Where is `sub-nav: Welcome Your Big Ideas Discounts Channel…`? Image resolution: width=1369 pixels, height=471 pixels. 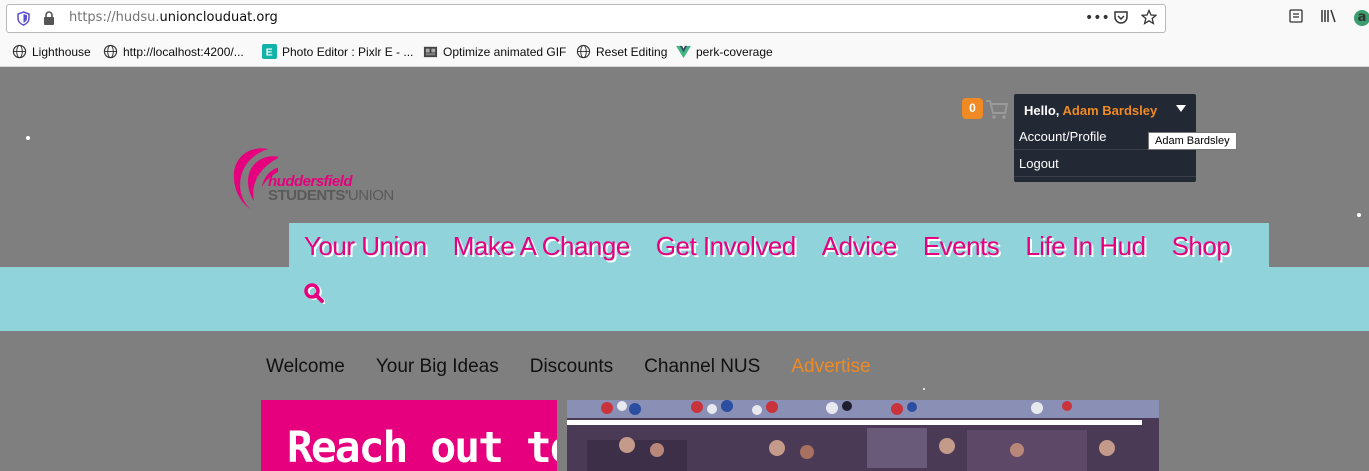 sub-nav: Welcome Your Big Ideas Discounts Channel… is located at coordinates (568, 367).